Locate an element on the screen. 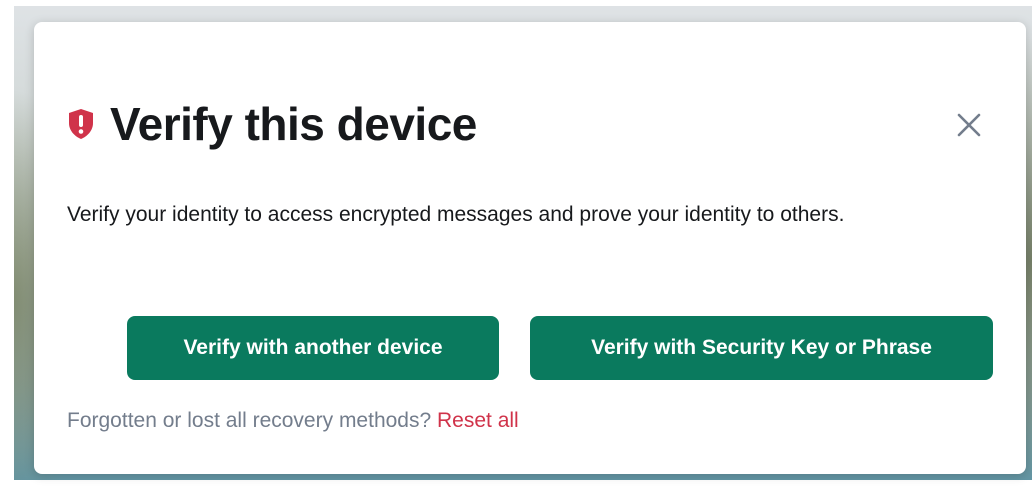  dialog-header: Verify this device is located at coordinates (271, 124).